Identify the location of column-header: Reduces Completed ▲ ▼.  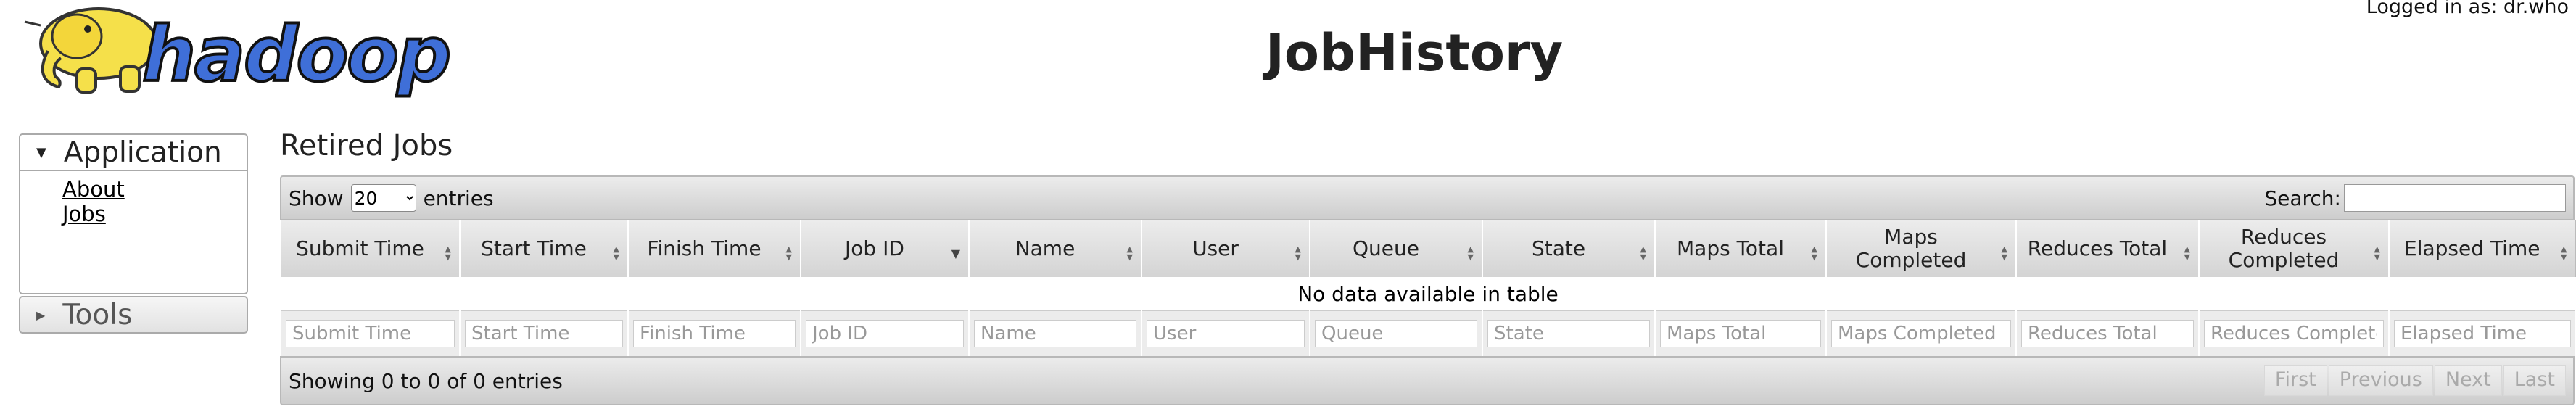
(2294, 248).